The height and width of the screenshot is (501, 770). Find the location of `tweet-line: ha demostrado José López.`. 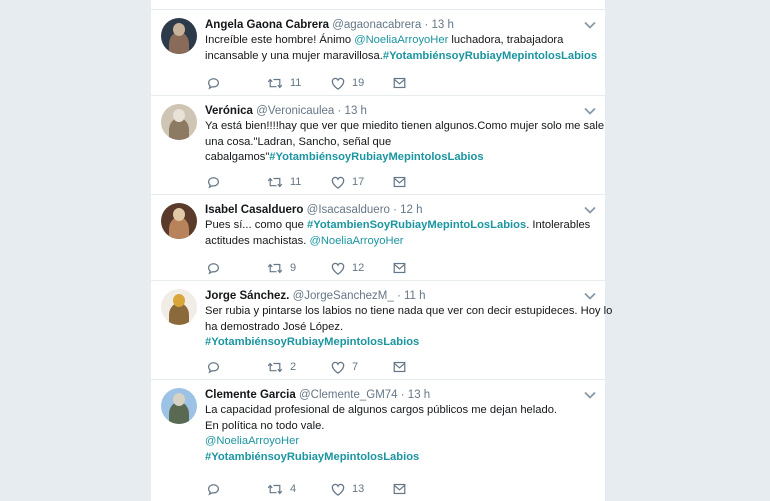

tweet-line: ha demostrado José López. is located at coordinates (397, 328).